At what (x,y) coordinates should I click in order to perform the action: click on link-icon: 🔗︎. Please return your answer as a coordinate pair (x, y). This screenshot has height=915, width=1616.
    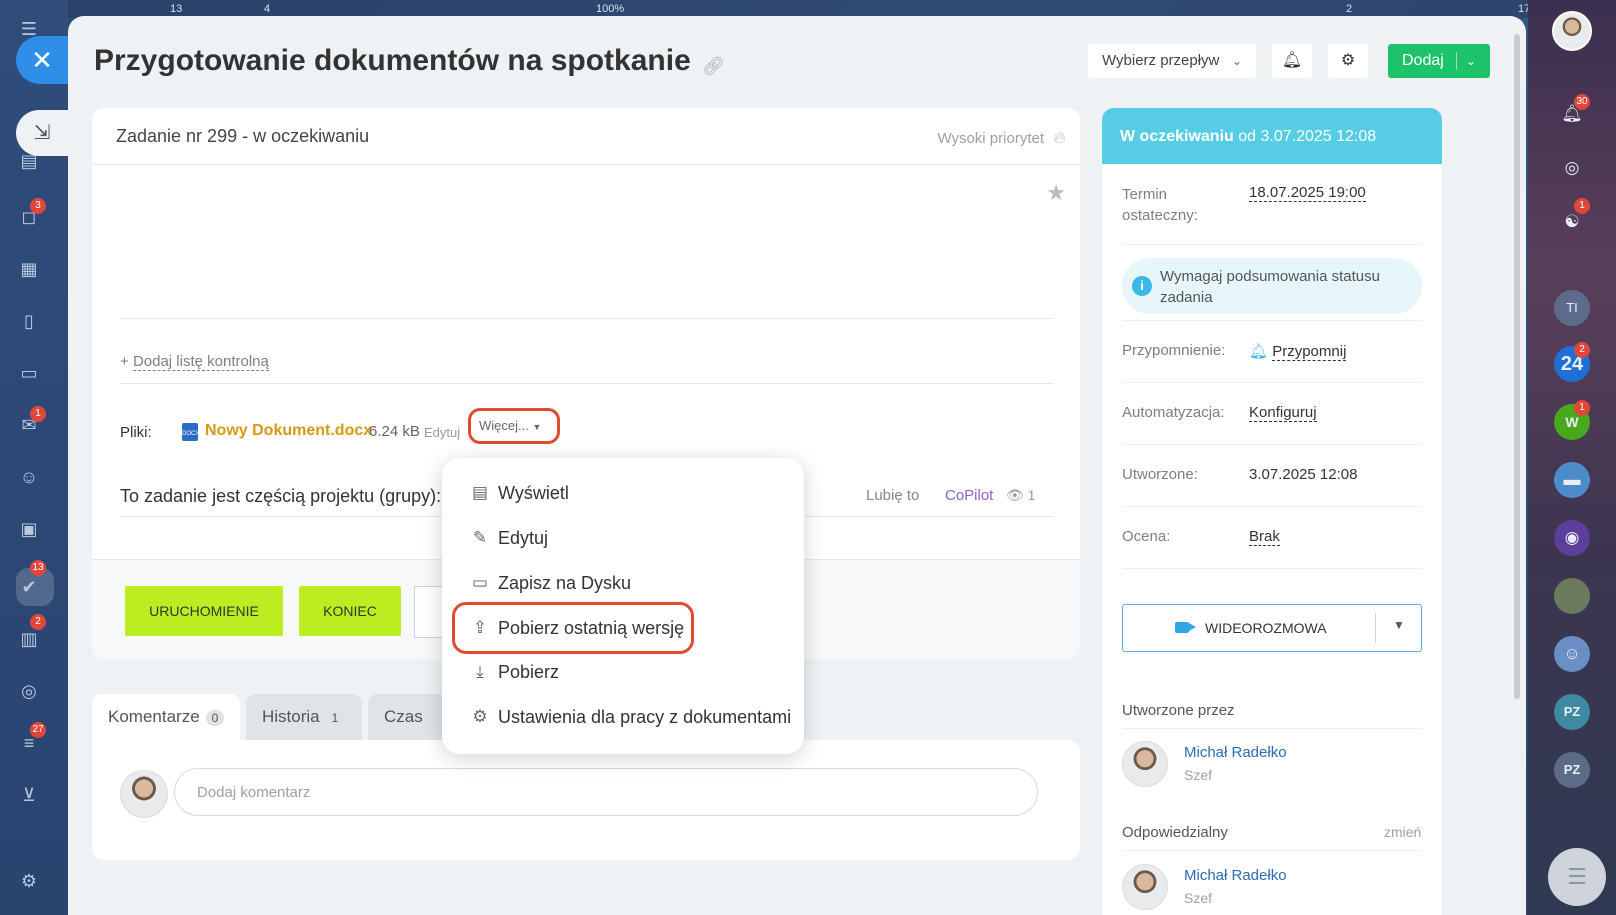
    Looking at the image, I should click on (713, 66).